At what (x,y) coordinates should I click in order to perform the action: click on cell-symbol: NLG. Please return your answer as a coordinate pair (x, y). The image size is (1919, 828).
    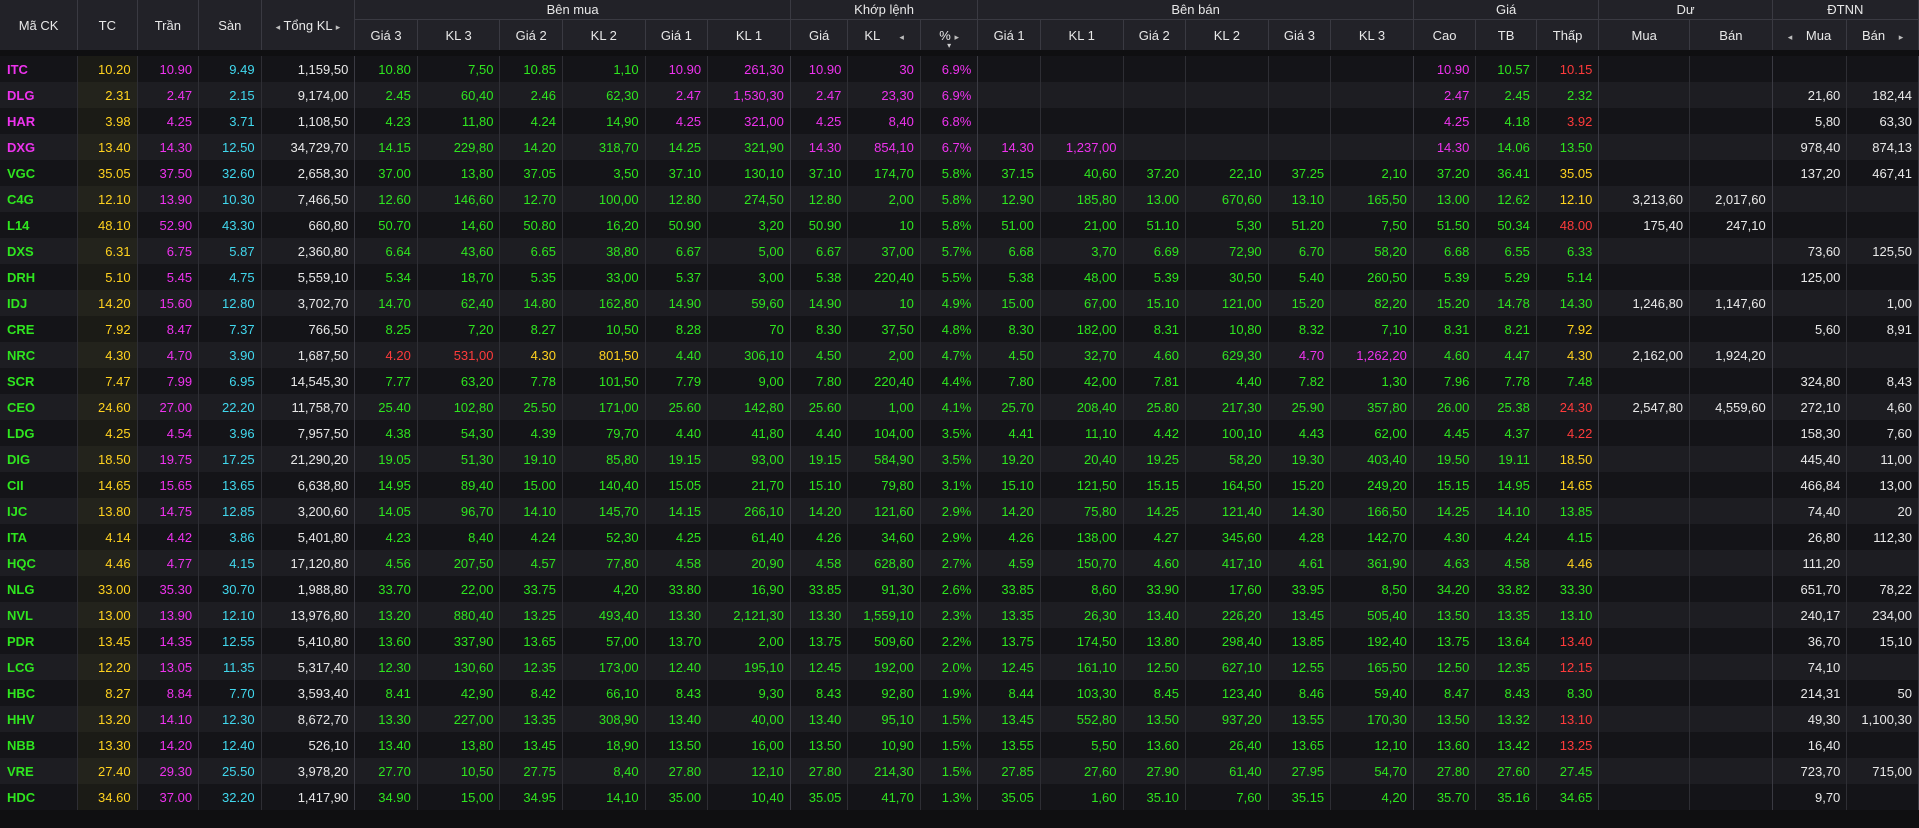
    Looking at the image, I should click on (39, 589).